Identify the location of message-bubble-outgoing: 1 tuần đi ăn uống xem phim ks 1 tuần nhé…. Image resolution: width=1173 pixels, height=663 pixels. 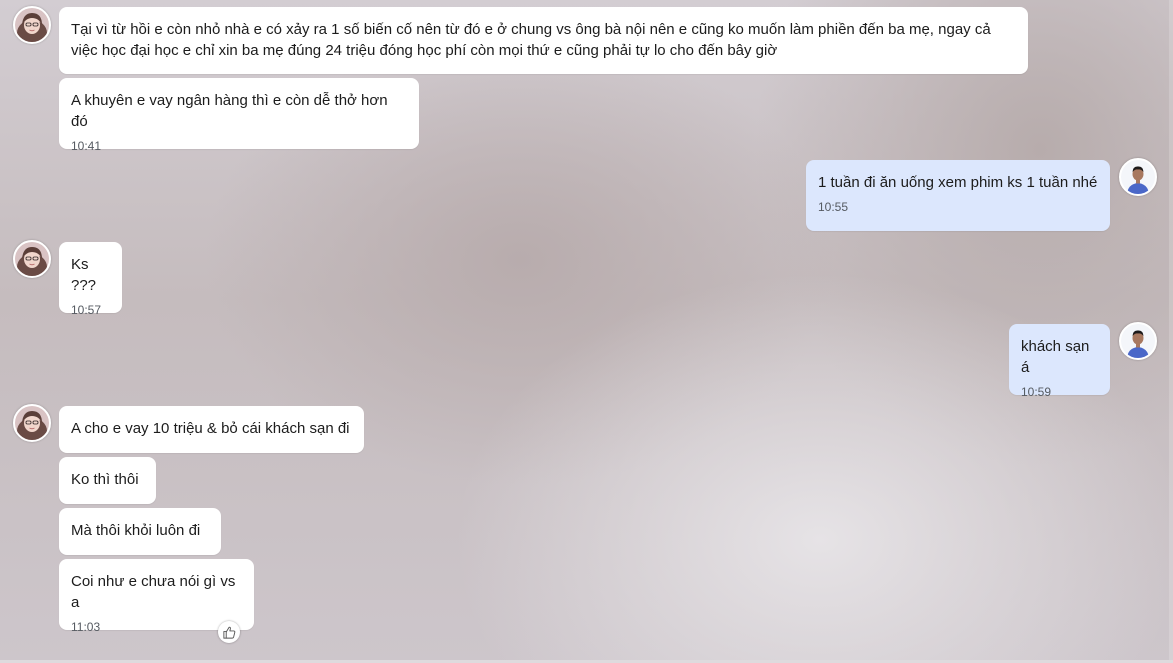
(958, 195).